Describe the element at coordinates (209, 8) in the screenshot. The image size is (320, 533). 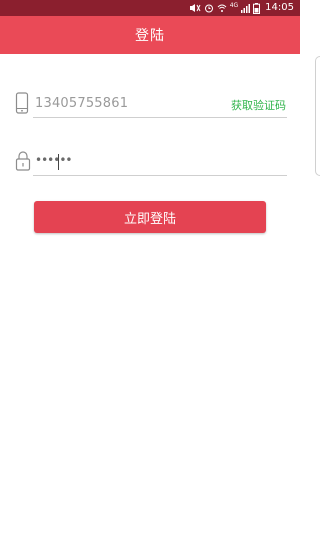
I see `alarm-icon` at that location.